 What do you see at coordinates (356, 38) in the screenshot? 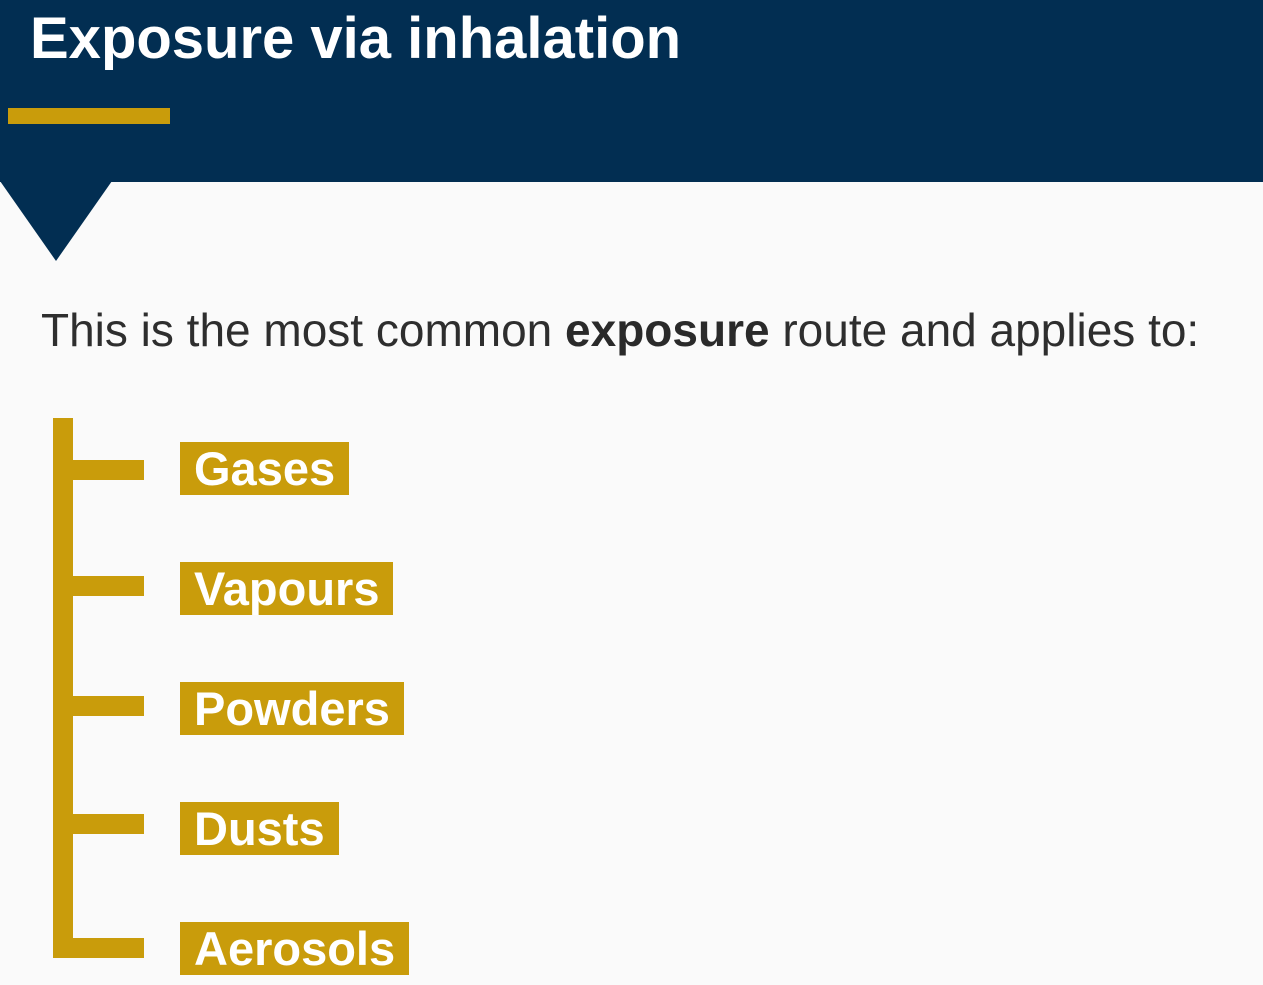
I see `page-title: Exposure via inhalation` at bounding box center [356, 38].